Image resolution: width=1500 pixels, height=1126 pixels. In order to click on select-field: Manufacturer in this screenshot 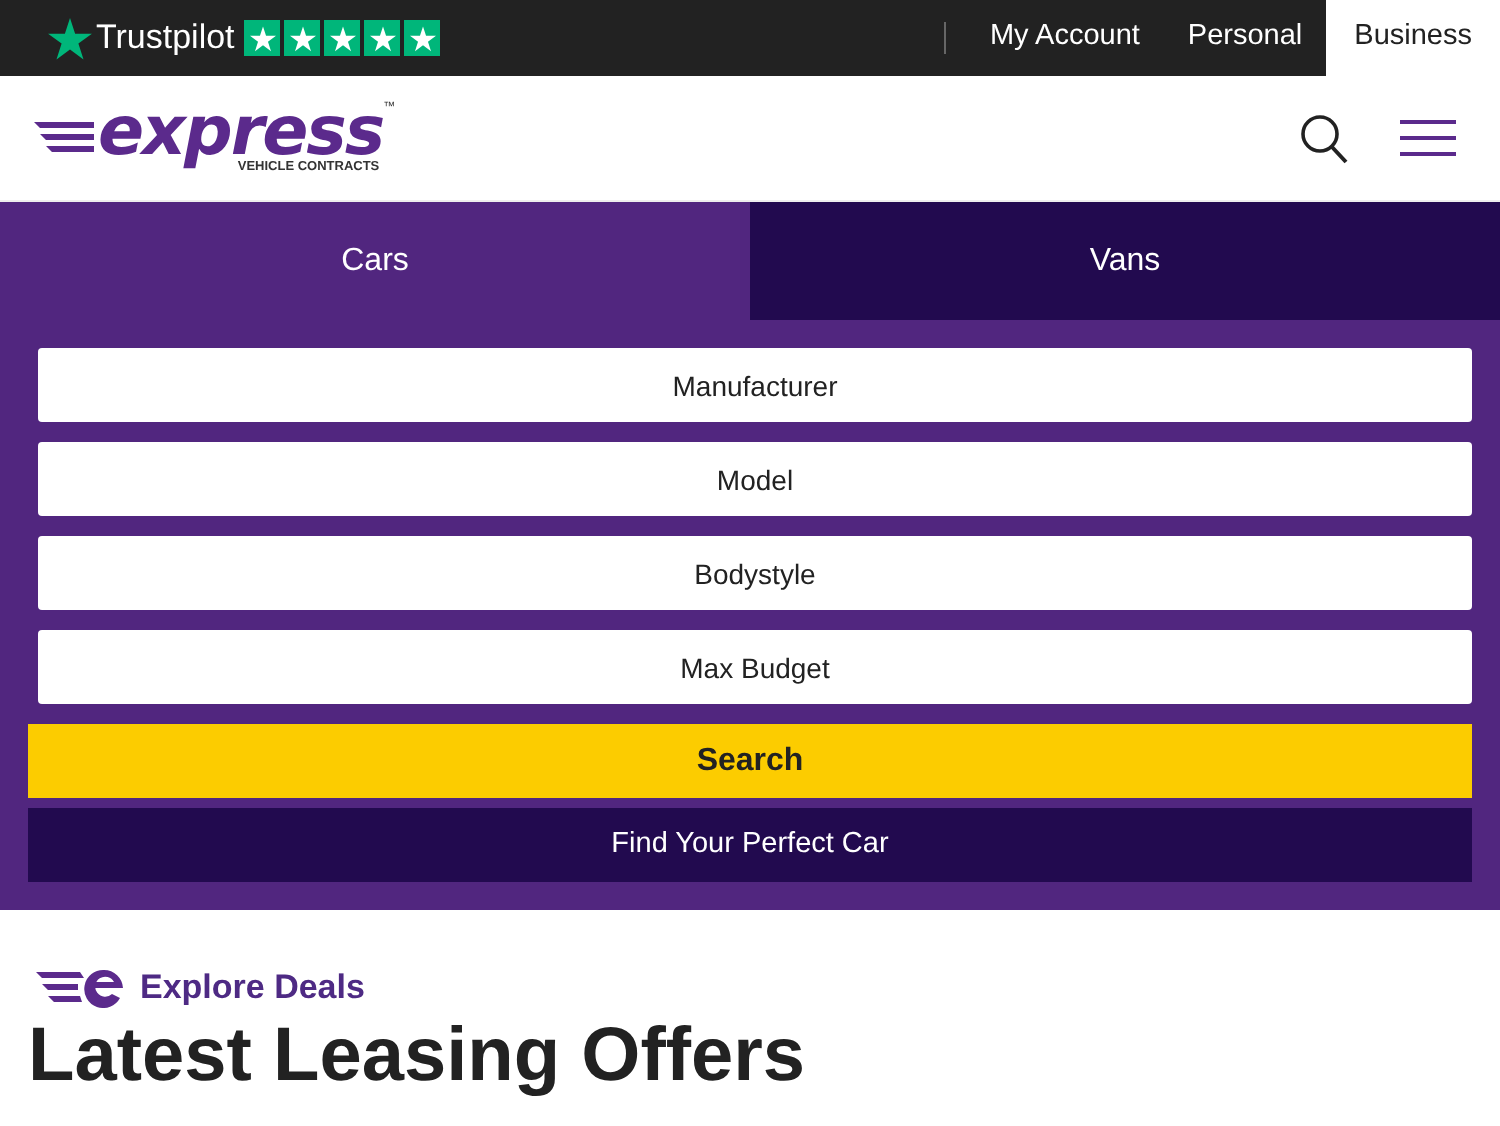, I will do `click(755, 385)`.